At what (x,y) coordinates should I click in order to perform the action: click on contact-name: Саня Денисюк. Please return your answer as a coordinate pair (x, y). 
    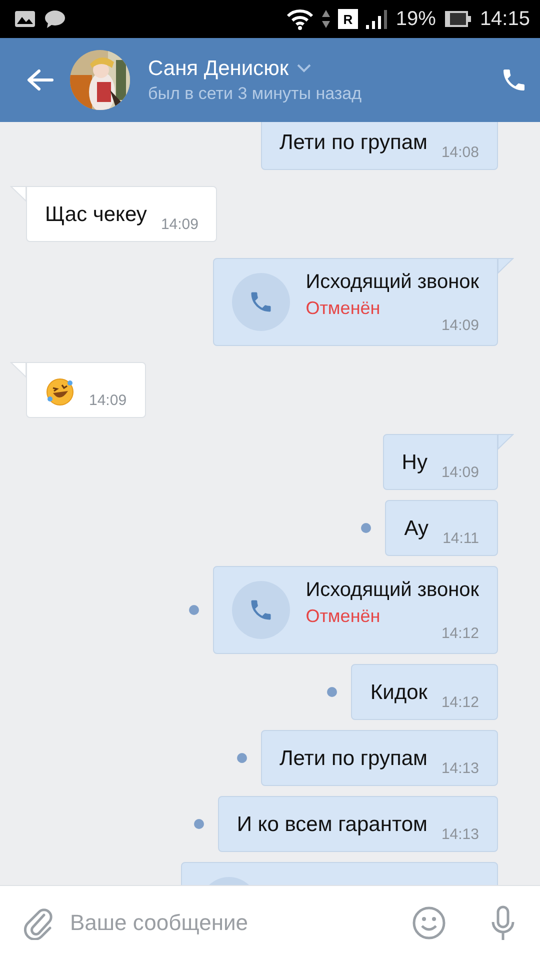
    Looking at the image, I should click on (218, 68).